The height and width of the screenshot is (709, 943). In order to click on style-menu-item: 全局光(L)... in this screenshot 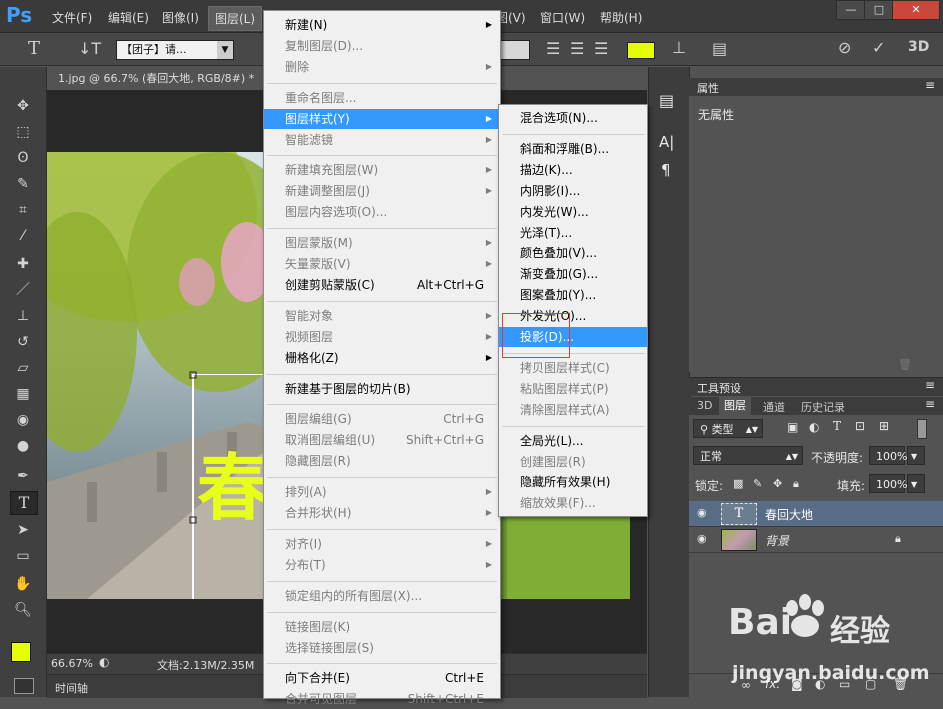, I will do `click(573, 441)`.